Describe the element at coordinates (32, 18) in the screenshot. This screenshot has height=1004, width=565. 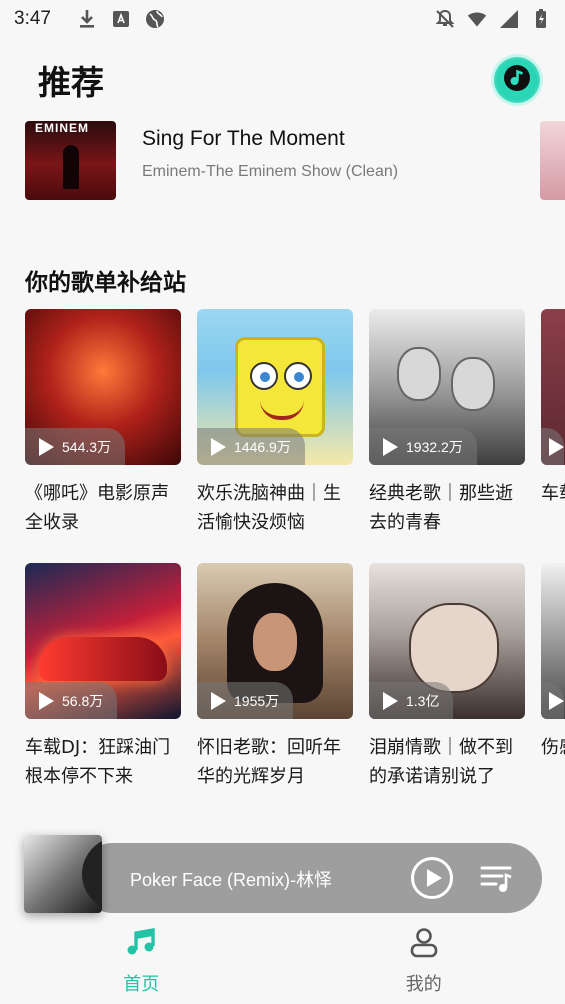
I see `status-time: 3:47` at that location.